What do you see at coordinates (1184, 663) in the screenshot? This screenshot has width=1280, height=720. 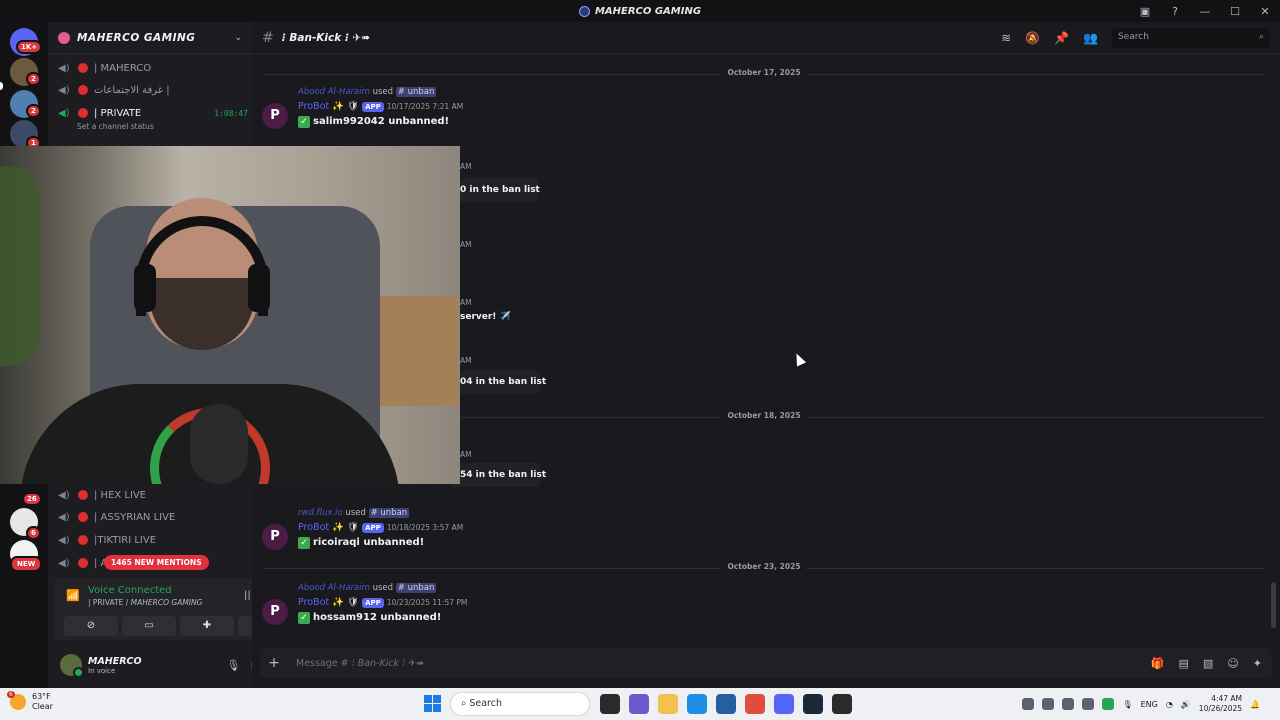 I see `gif-icon: ▤` at bounding box center [1184, 663].